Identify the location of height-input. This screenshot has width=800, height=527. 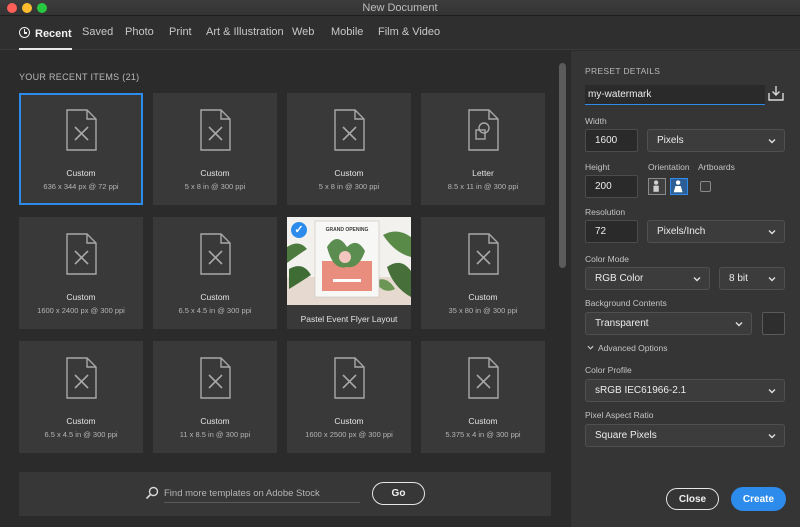
(611, 186).